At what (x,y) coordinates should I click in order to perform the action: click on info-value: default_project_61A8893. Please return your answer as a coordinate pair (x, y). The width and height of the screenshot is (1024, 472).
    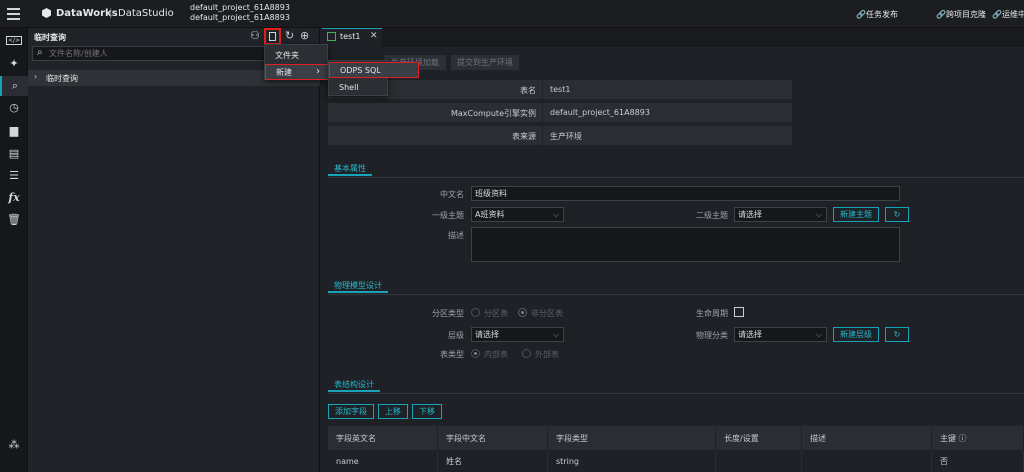
    Looking at the image, I should click on (600, 112).